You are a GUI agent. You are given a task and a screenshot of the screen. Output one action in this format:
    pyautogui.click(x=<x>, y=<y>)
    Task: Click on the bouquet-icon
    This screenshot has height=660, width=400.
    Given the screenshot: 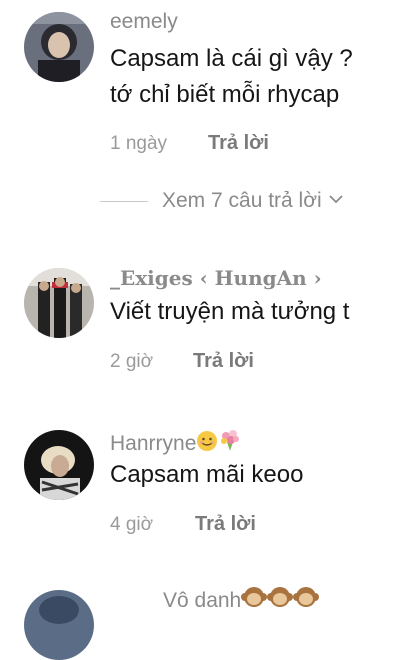 What is the action you would take?
    pyautogui.click(x=230, y=443)
    